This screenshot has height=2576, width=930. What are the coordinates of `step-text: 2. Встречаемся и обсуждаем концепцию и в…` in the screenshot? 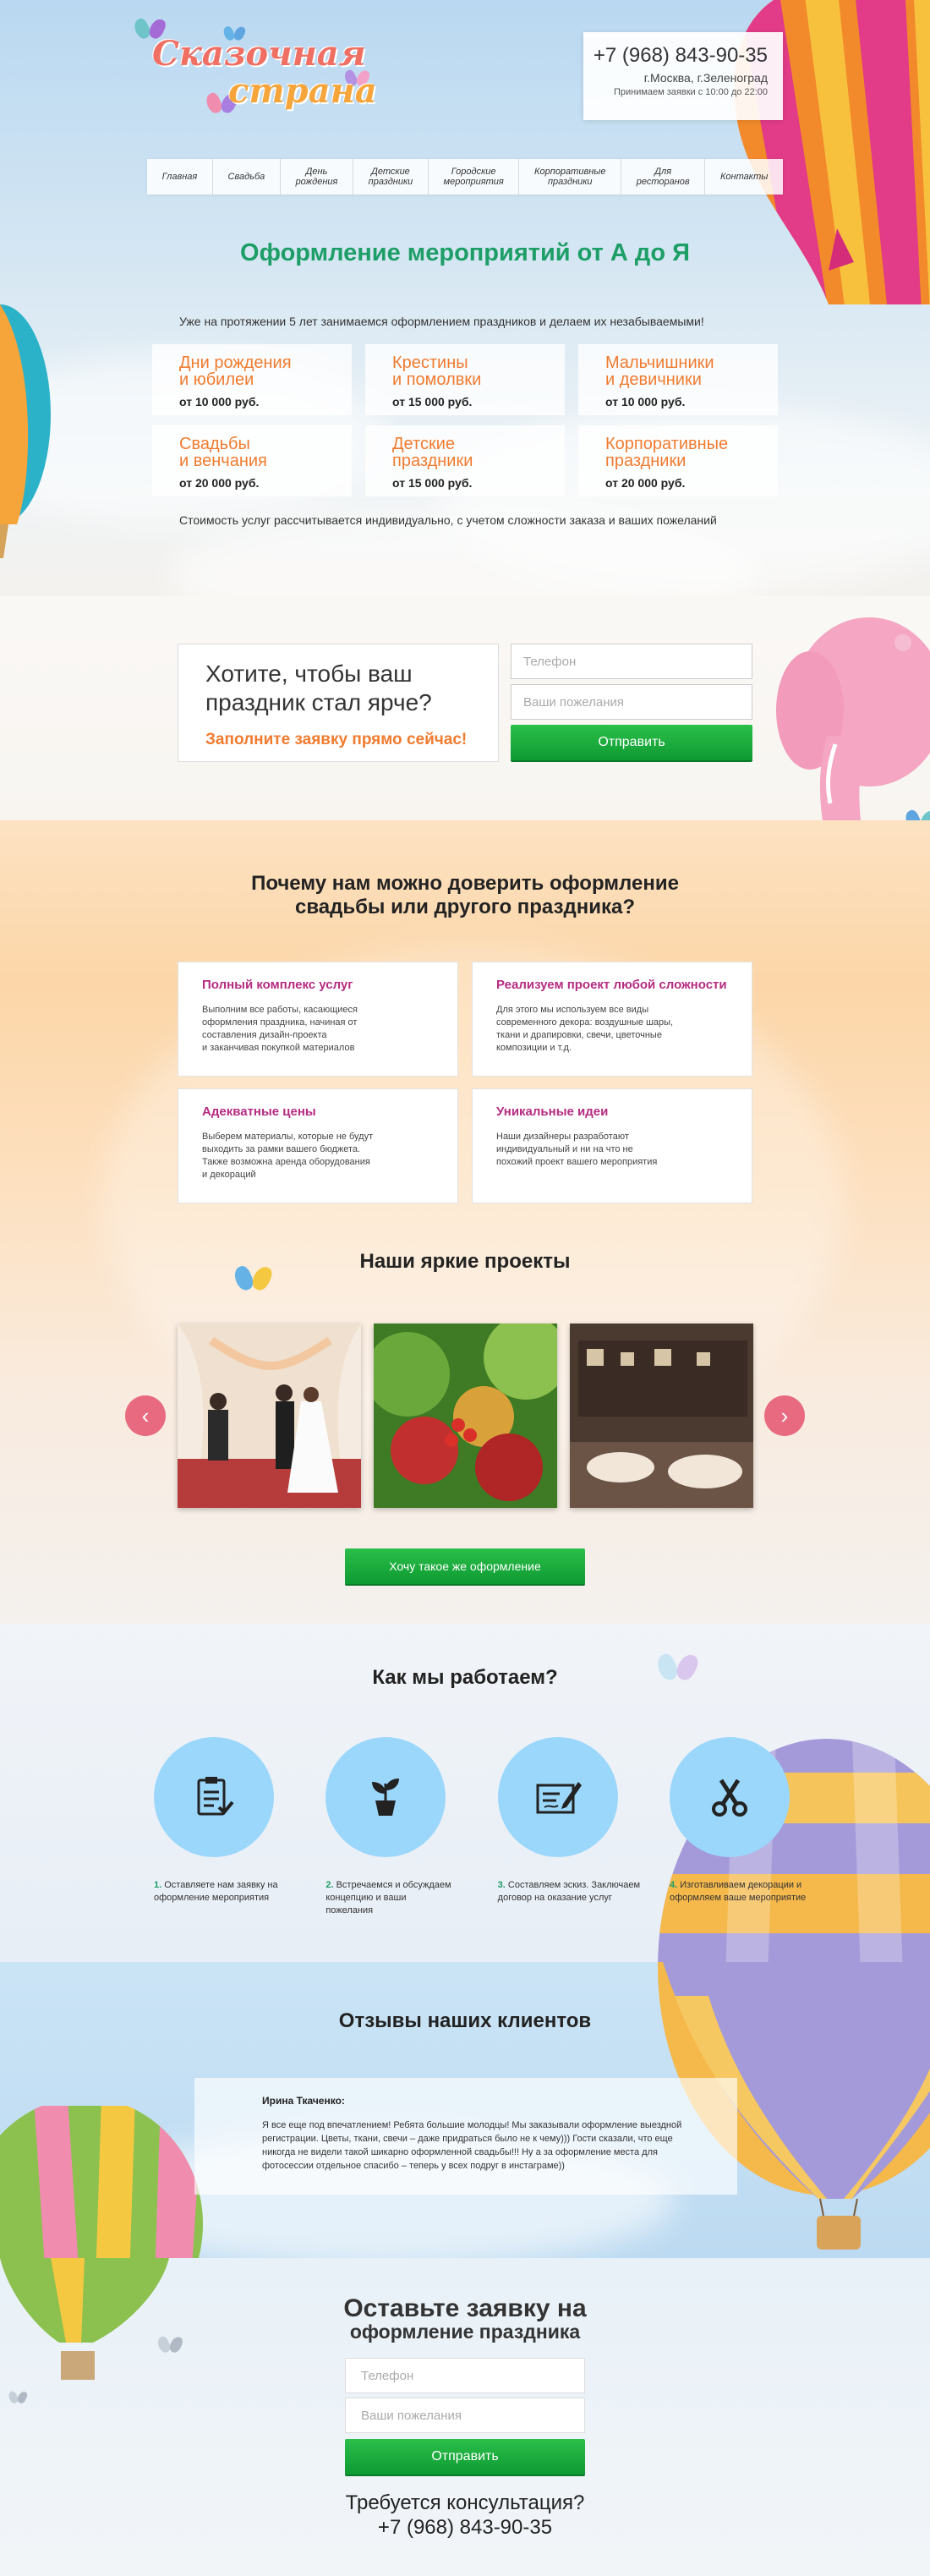 It's located at (395, 1898).